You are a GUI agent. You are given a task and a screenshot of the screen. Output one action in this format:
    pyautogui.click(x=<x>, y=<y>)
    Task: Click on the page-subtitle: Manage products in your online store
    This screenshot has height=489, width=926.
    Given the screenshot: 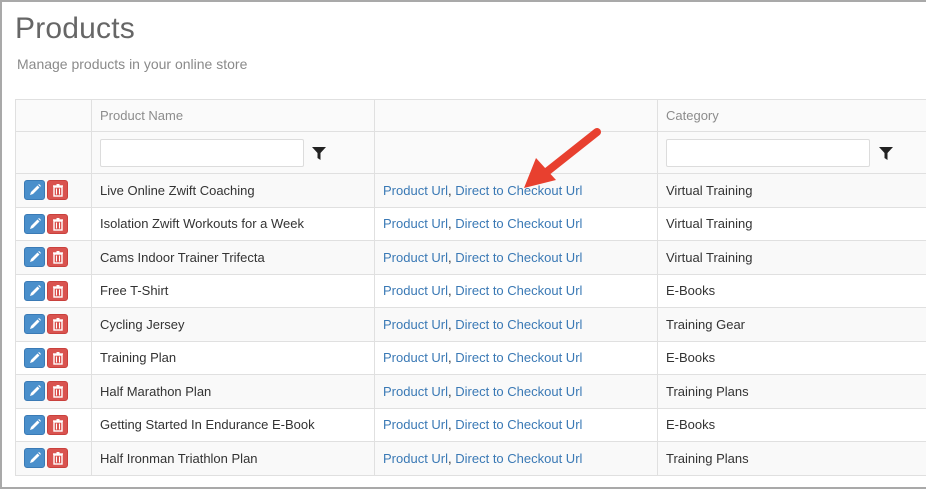 What is the action you would take?
    pyautogui.click(x=132, y=64)
    